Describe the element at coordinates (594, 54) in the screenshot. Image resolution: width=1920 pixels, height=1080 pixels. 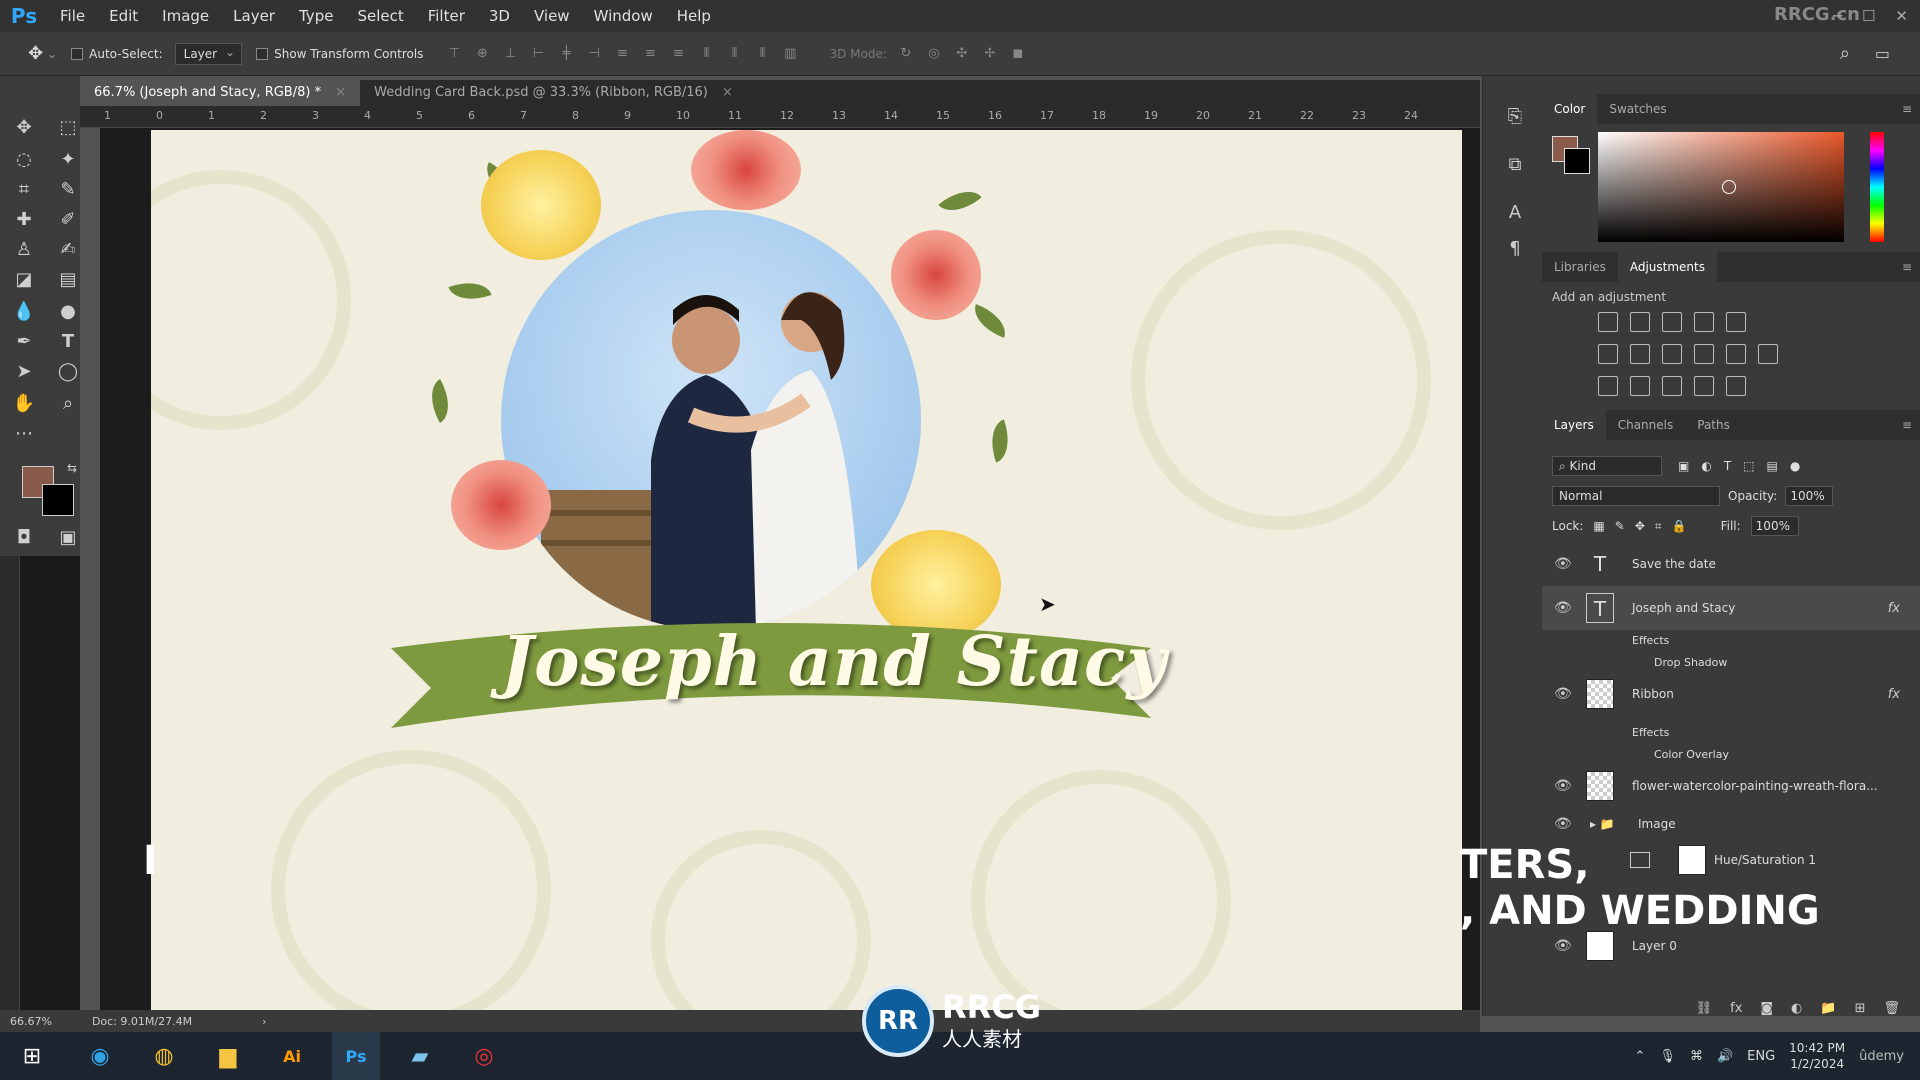
I see `align-right-icon: ⊣` at that location.